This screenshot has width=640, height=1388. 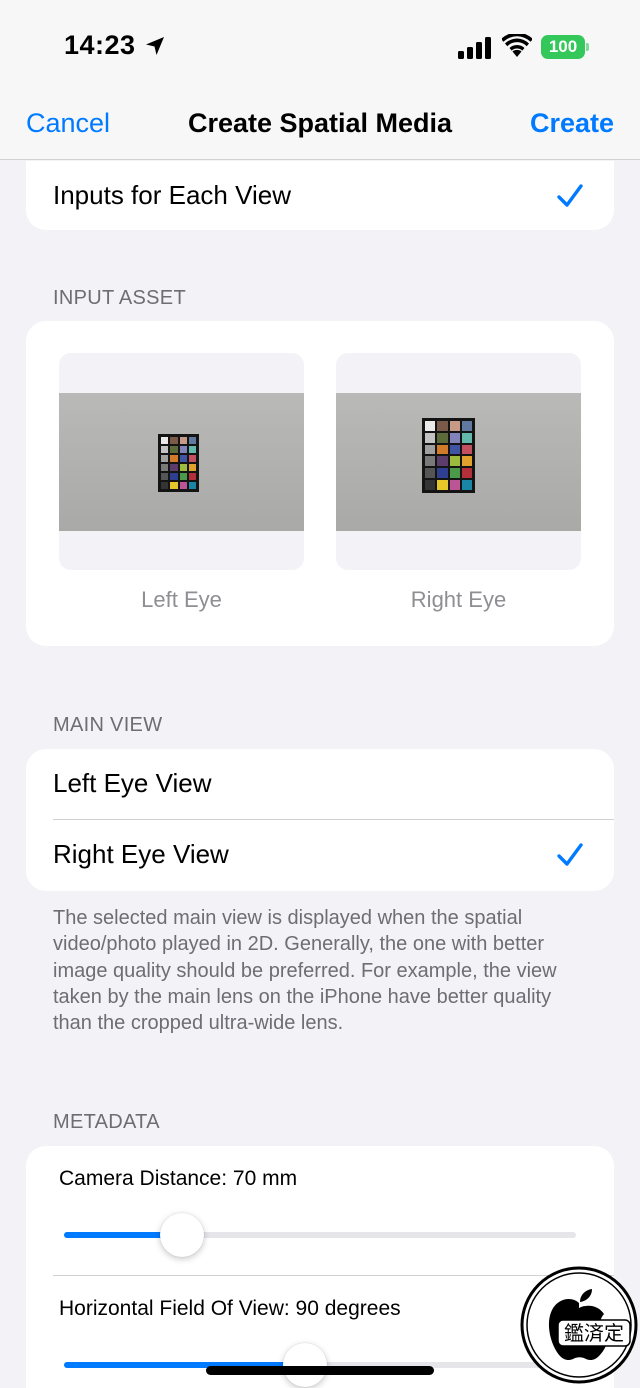 I want to click on input-mode-row: Inputs for Each View, so click(x=320, y=195).